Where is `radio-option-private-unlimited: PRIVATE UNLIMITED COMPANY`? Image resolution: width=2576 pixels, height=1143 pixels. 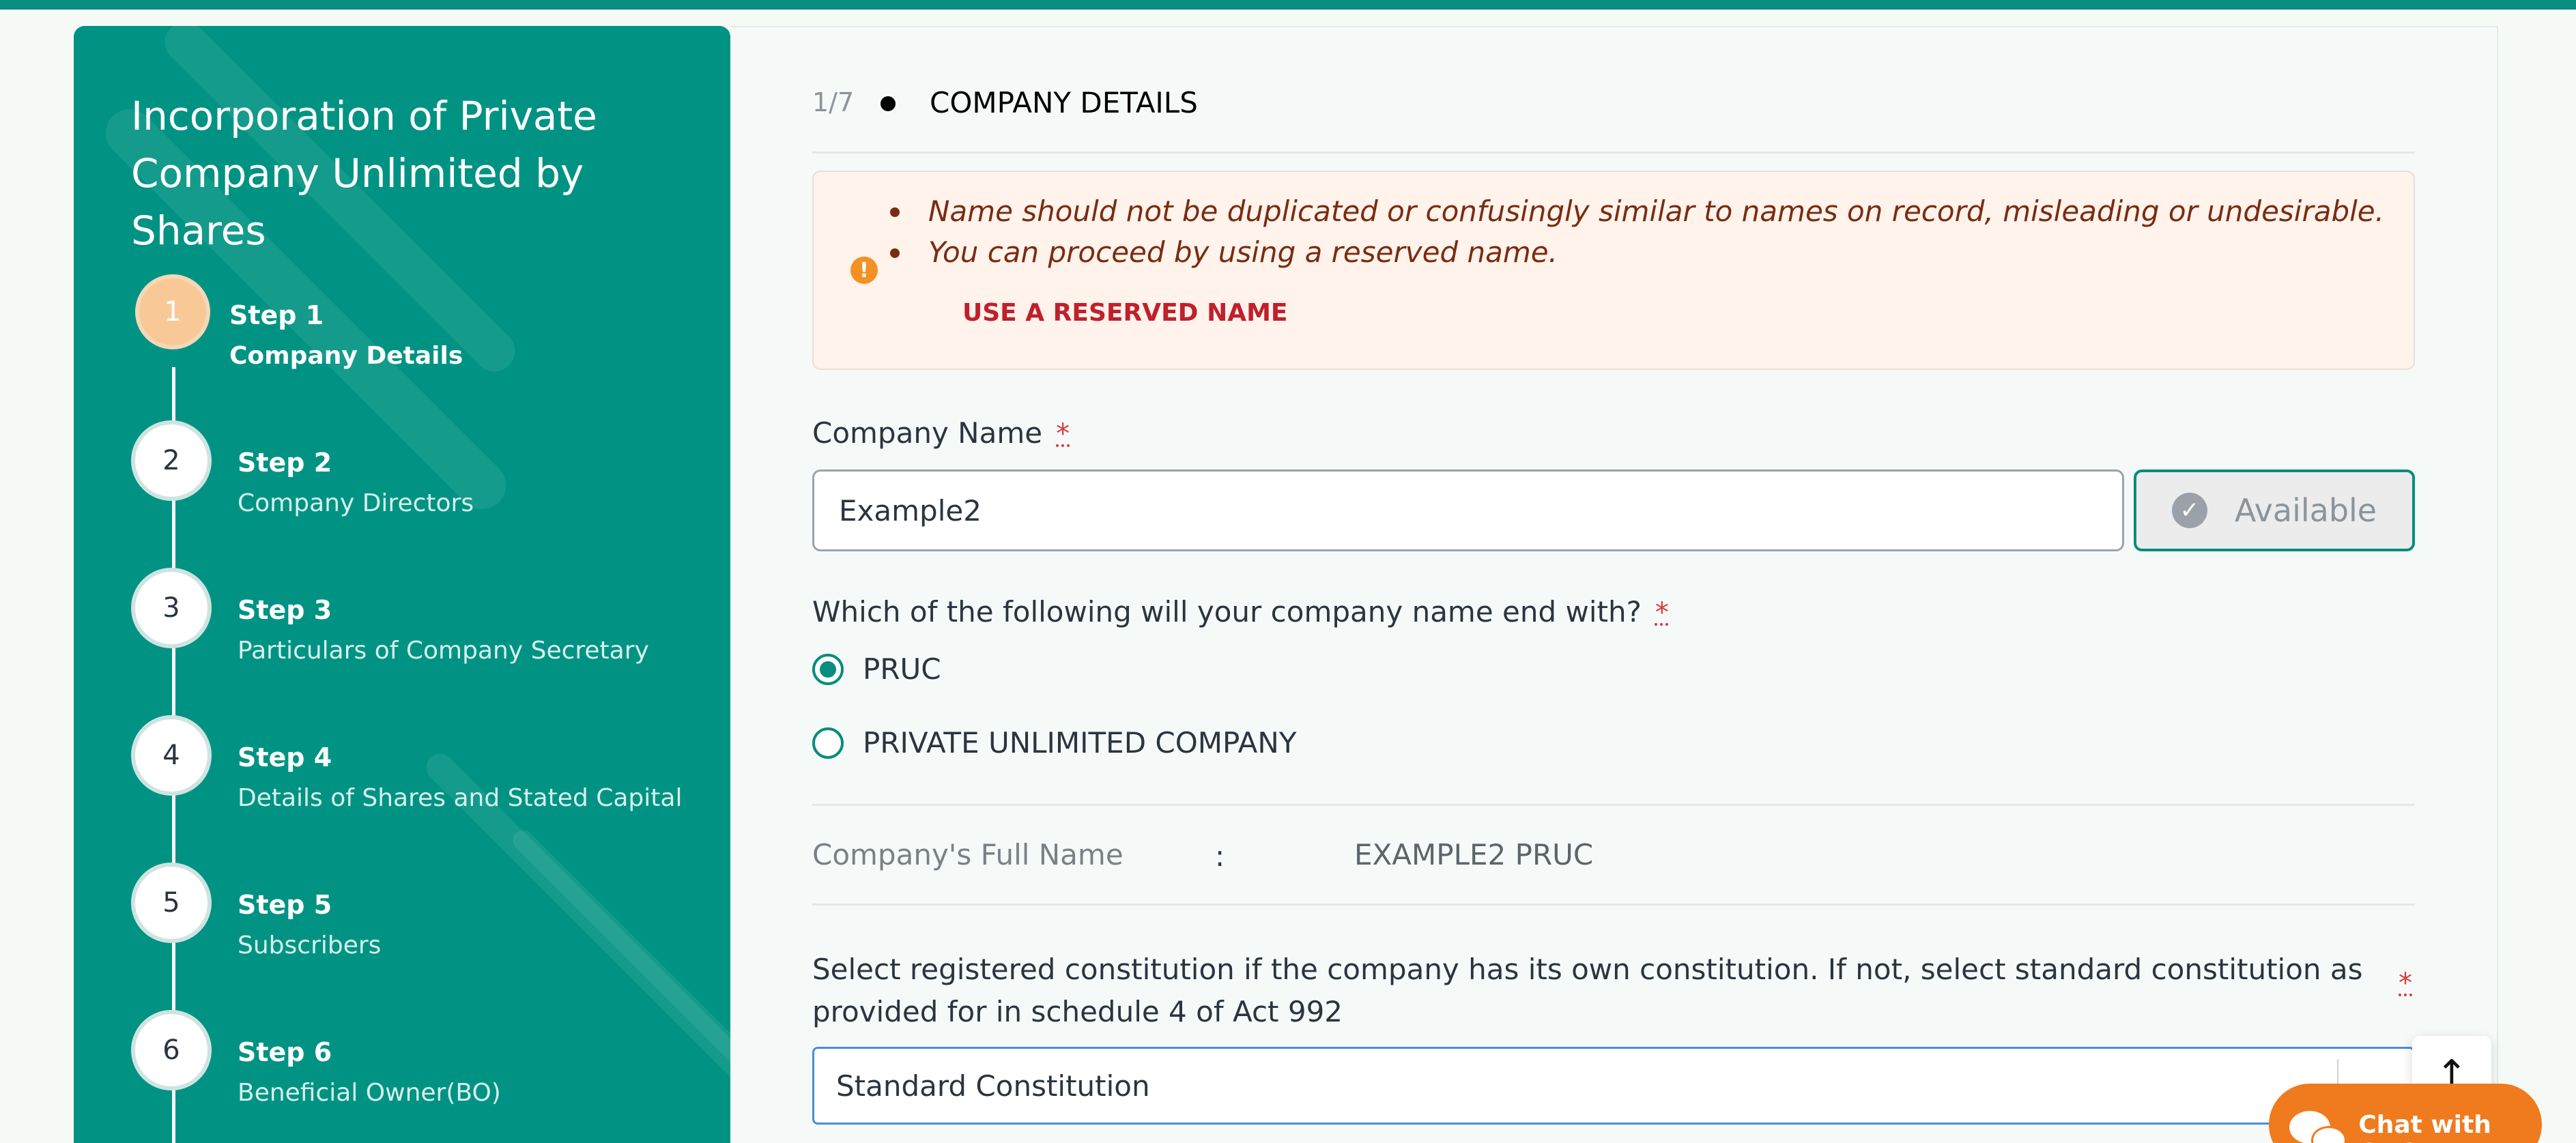
radio-option-private-unlimited: PRIVATE UNLIMITED COMPANY is located at coordinates (1054, 742).